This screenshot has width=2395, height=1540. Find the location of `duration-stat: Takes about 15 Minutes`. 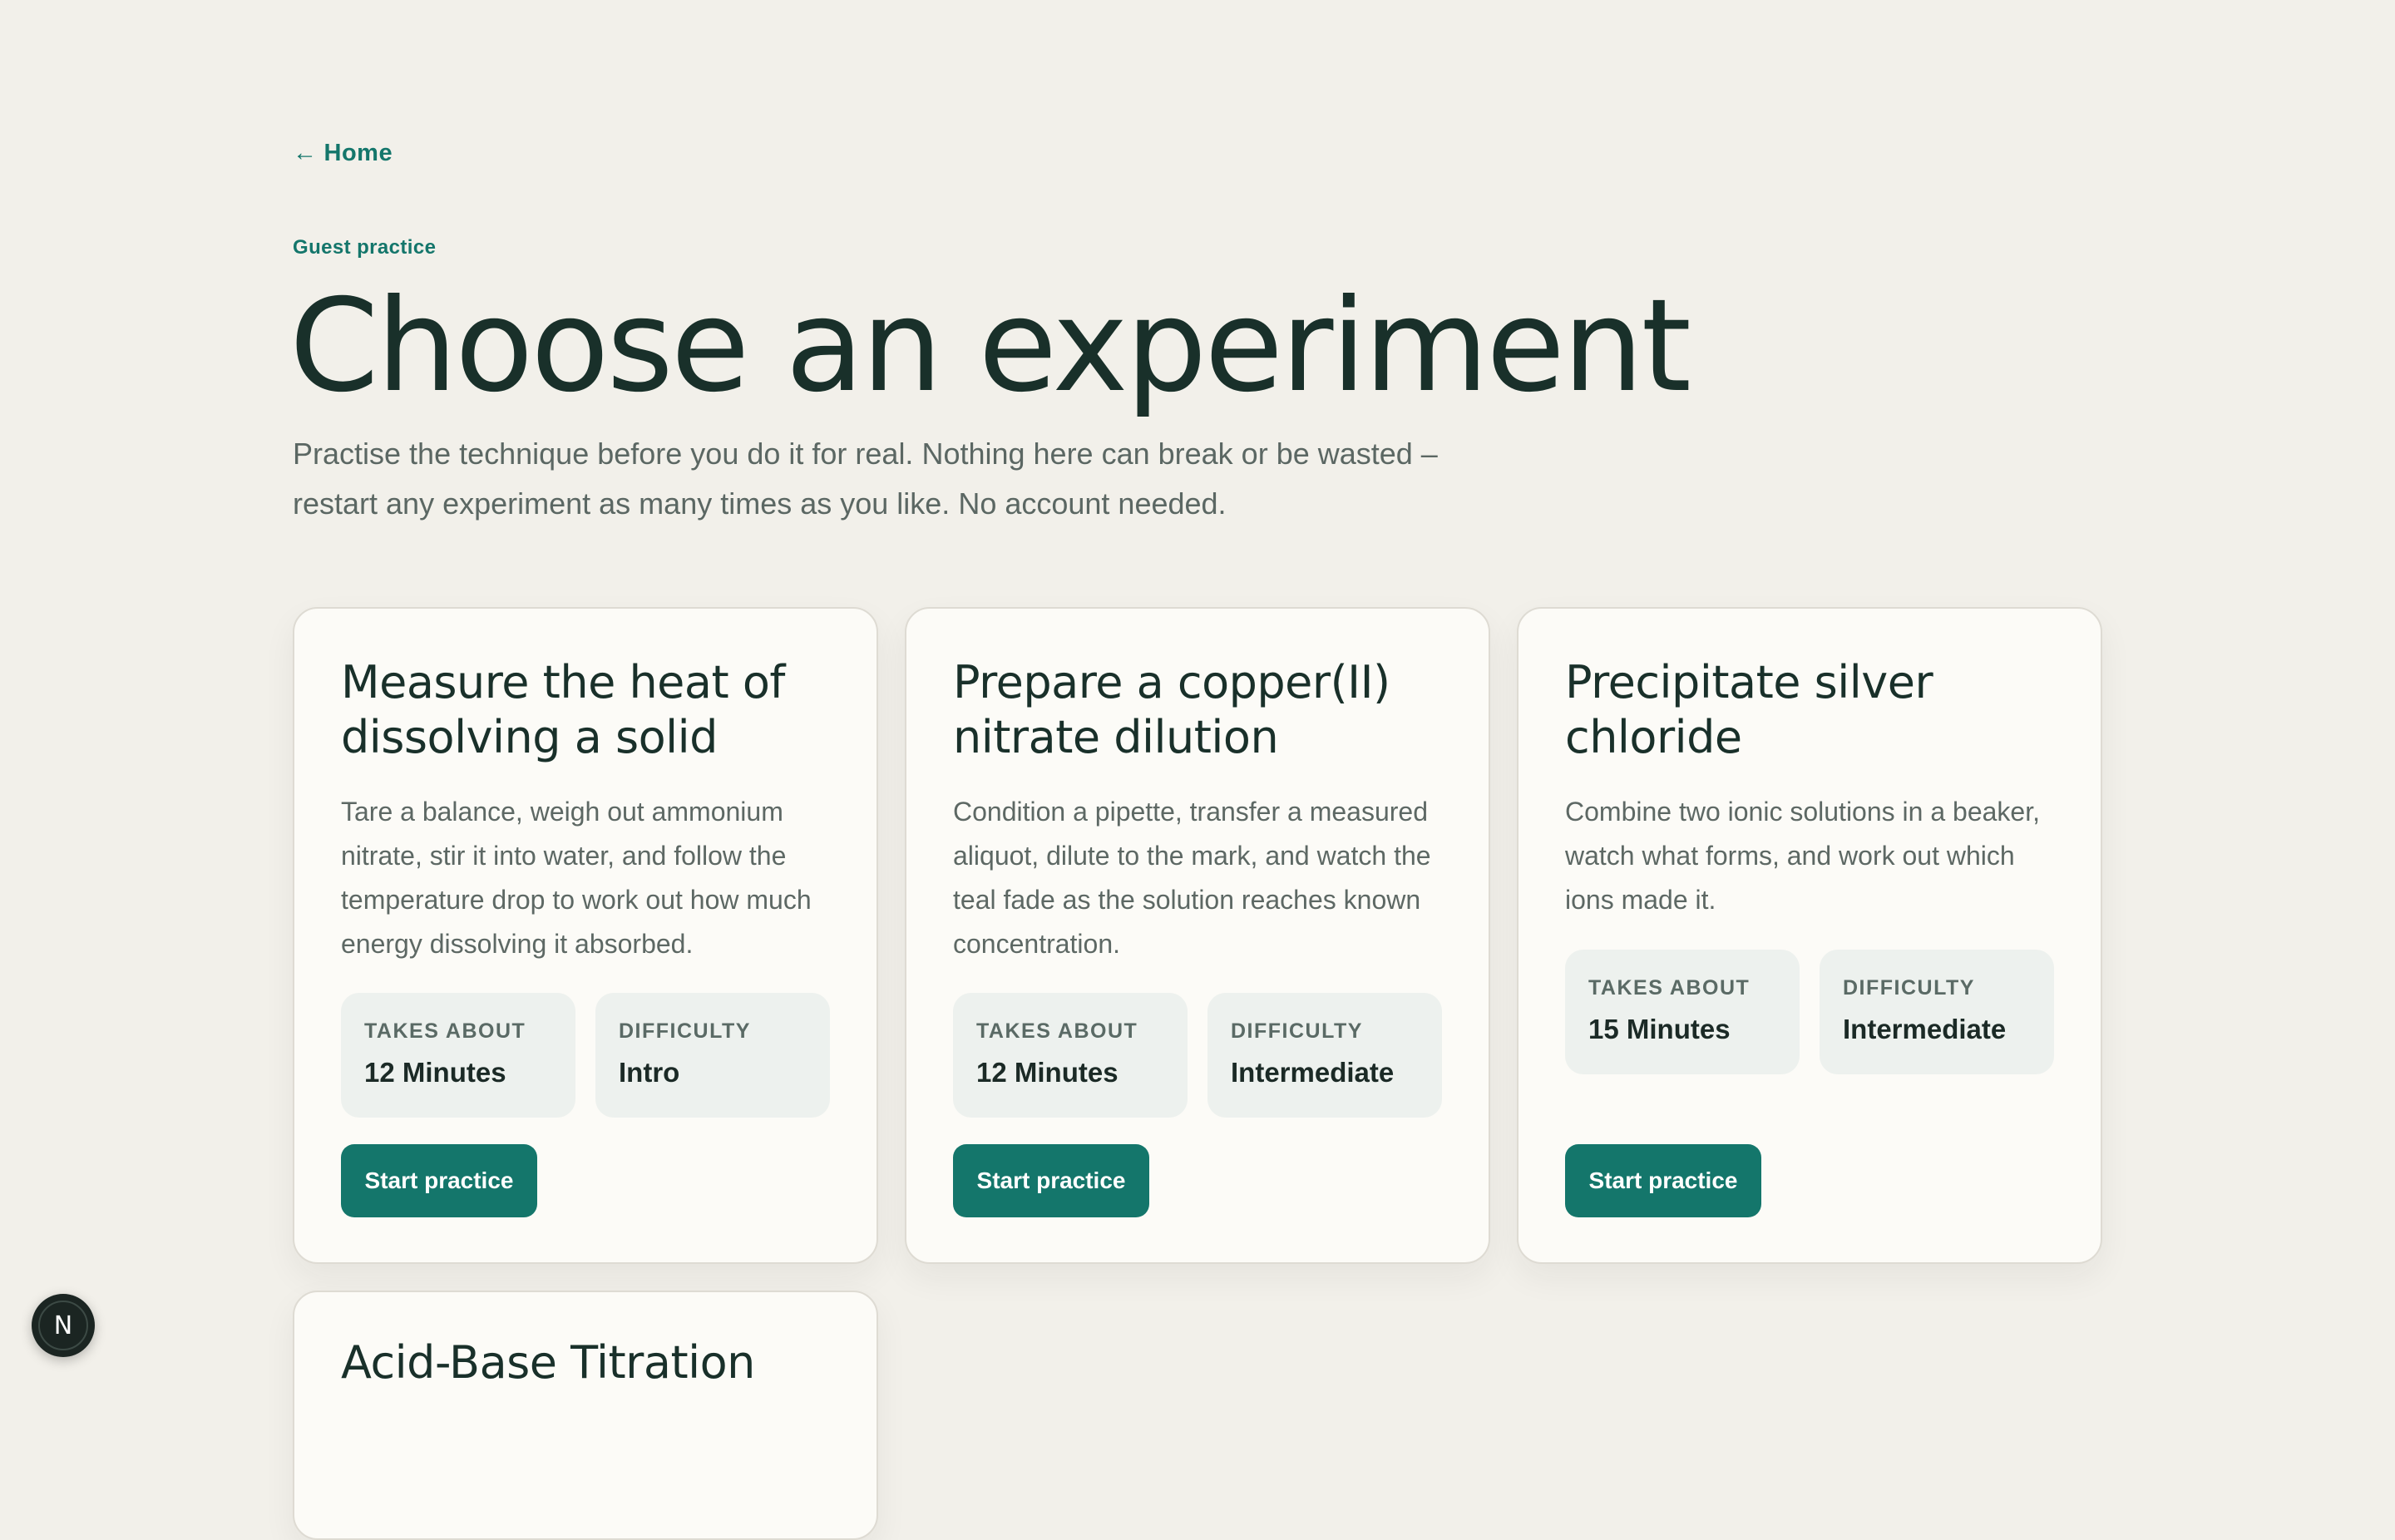

duration-stat: Takes about 15 Minutes is located at coordinates (1682, 1012).